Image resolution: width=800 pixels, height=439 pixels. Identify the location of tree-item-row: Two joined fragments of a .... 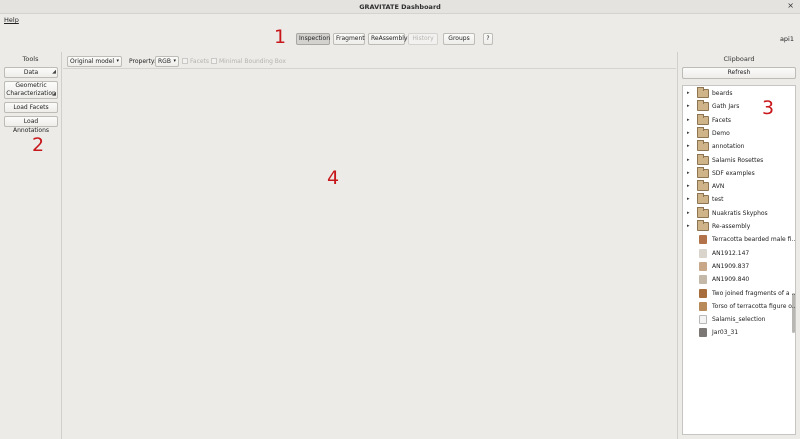
(739, 293).